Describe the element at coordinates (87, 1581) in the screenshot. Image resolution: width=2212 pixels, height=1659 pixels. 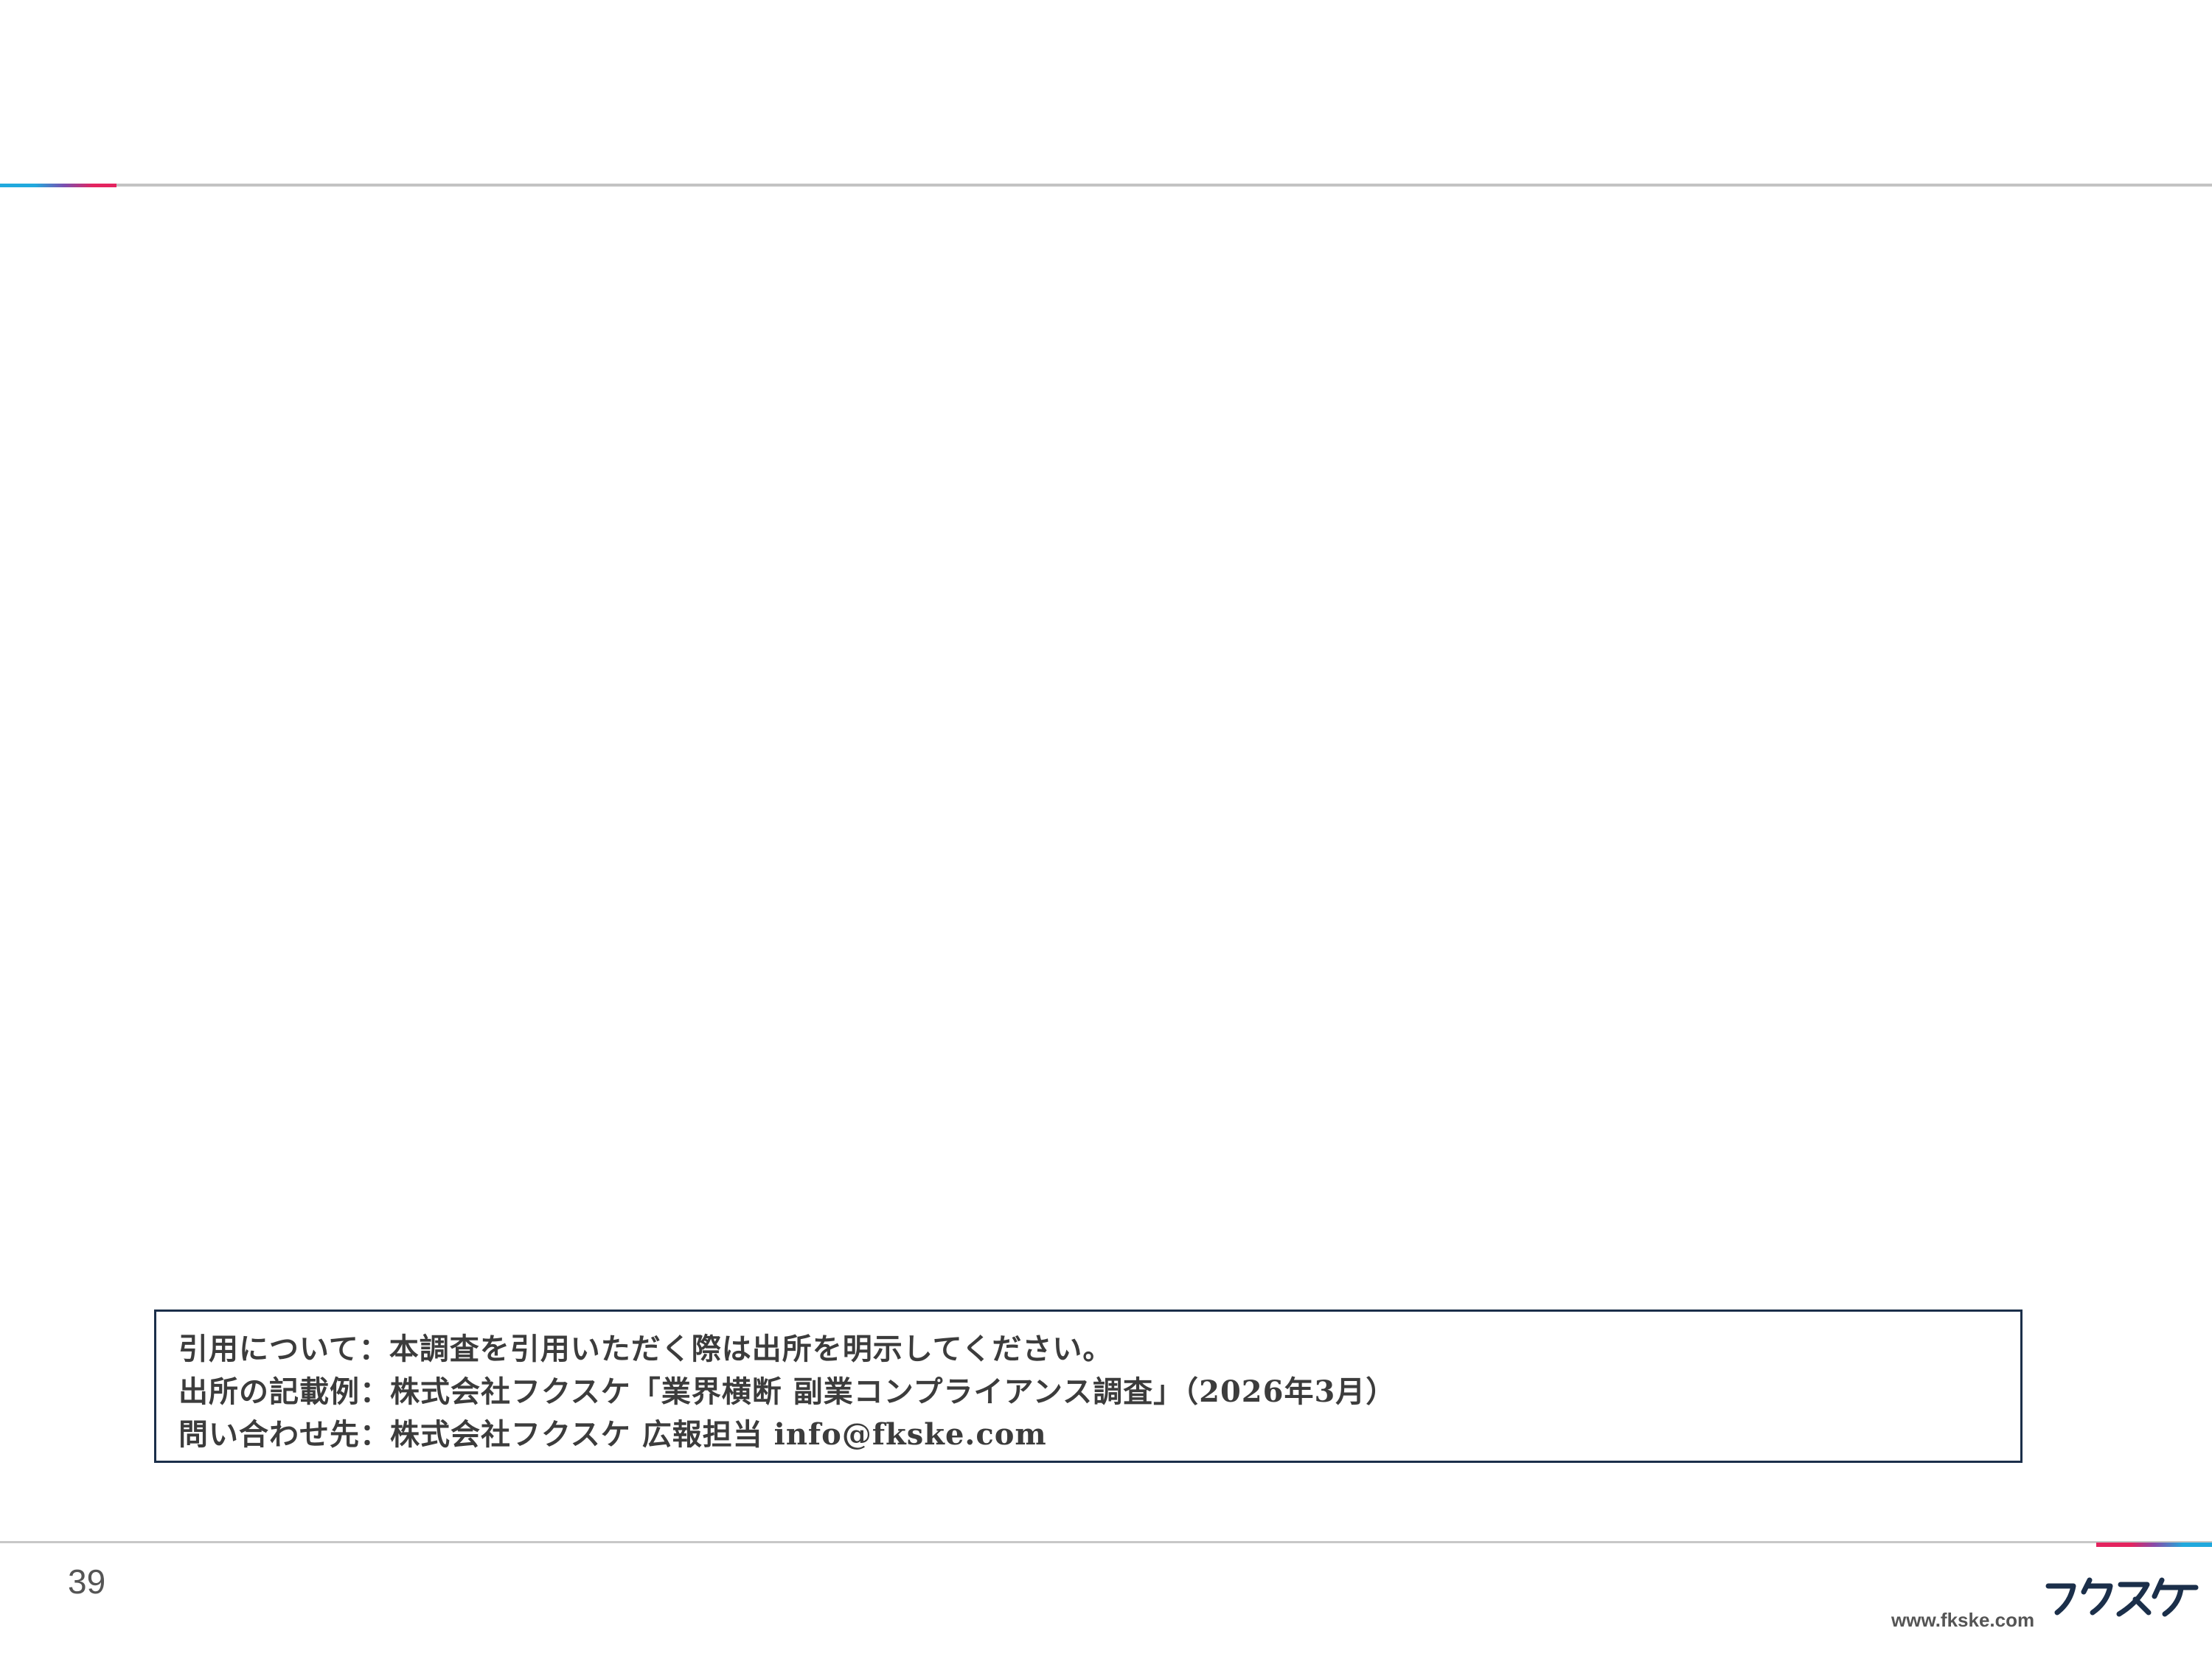
I see `page-number: 39` at that location.